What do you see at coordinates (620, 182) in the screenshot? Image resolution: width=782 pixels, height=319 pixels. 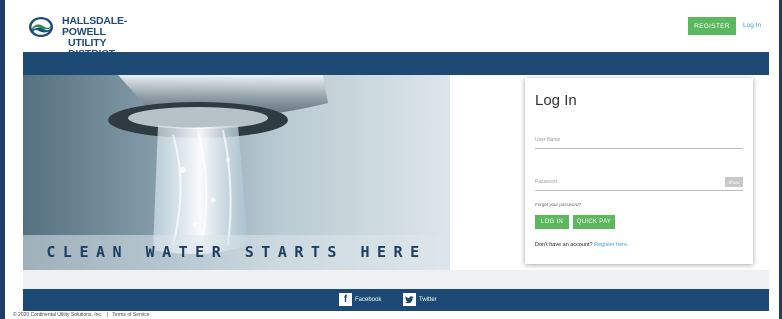 I see `password-input` at bounding box center [620, 182].